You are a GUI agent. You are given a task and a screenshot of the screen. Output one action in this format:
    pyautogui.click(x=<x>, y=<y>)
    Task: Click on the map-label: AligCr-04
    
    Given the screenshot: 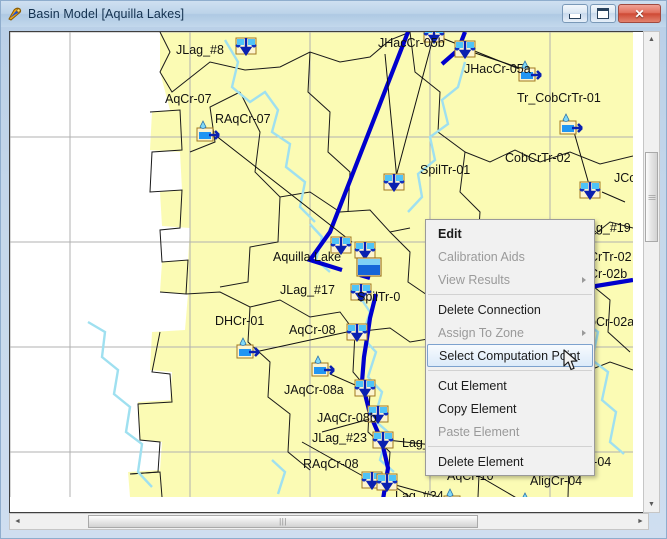 What is the action you would take?
    pyautogui.click(x=556, y=481)
    